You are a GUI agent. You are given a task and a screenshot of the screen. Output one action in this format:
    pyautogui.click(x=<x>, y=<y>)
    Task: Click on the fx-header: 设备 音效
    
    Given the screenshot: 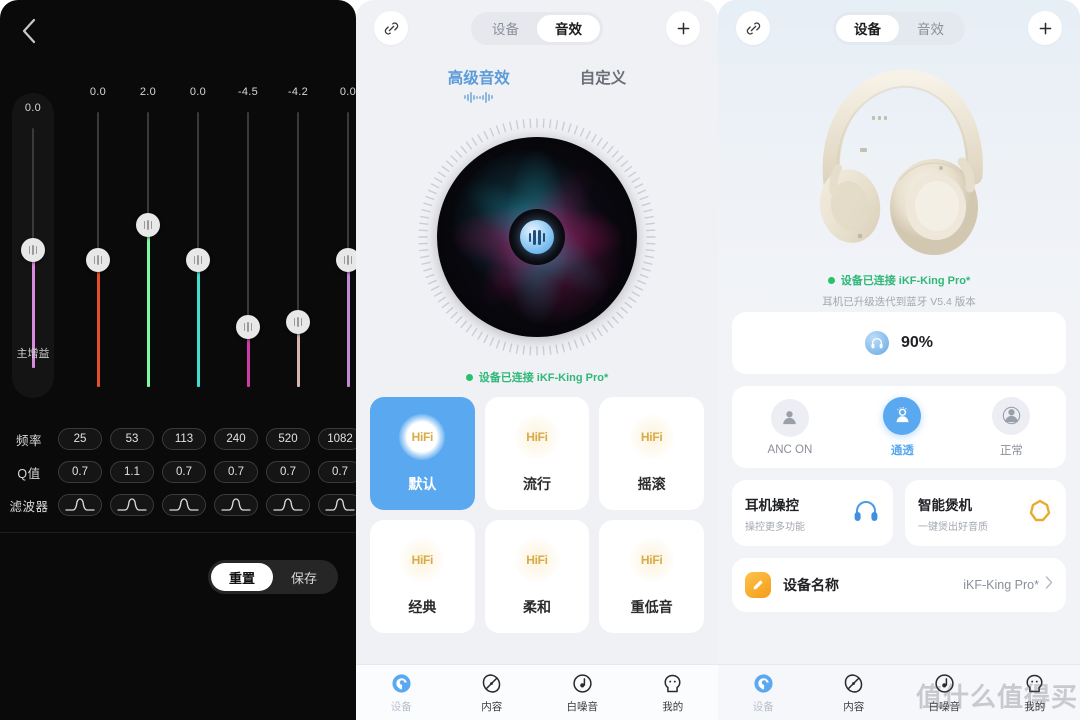 What is the action you would take?
    pyautogui.click(x=537, y=28)
    